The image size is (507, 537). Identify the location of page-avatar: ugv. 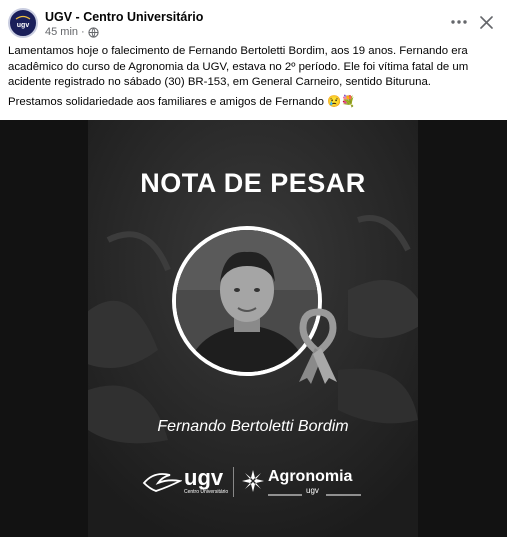
(23, 23).